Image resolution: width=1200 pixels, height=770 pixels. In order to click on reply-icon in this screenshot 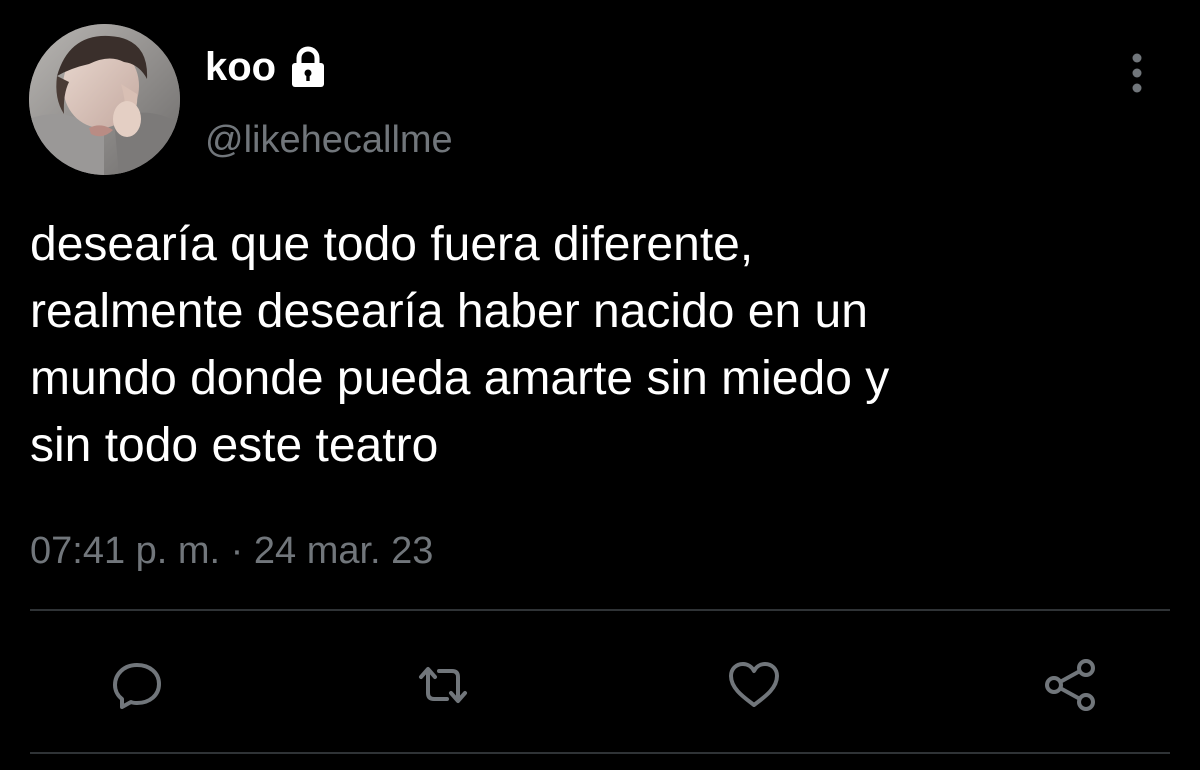, I will do `click(137, 686)`.